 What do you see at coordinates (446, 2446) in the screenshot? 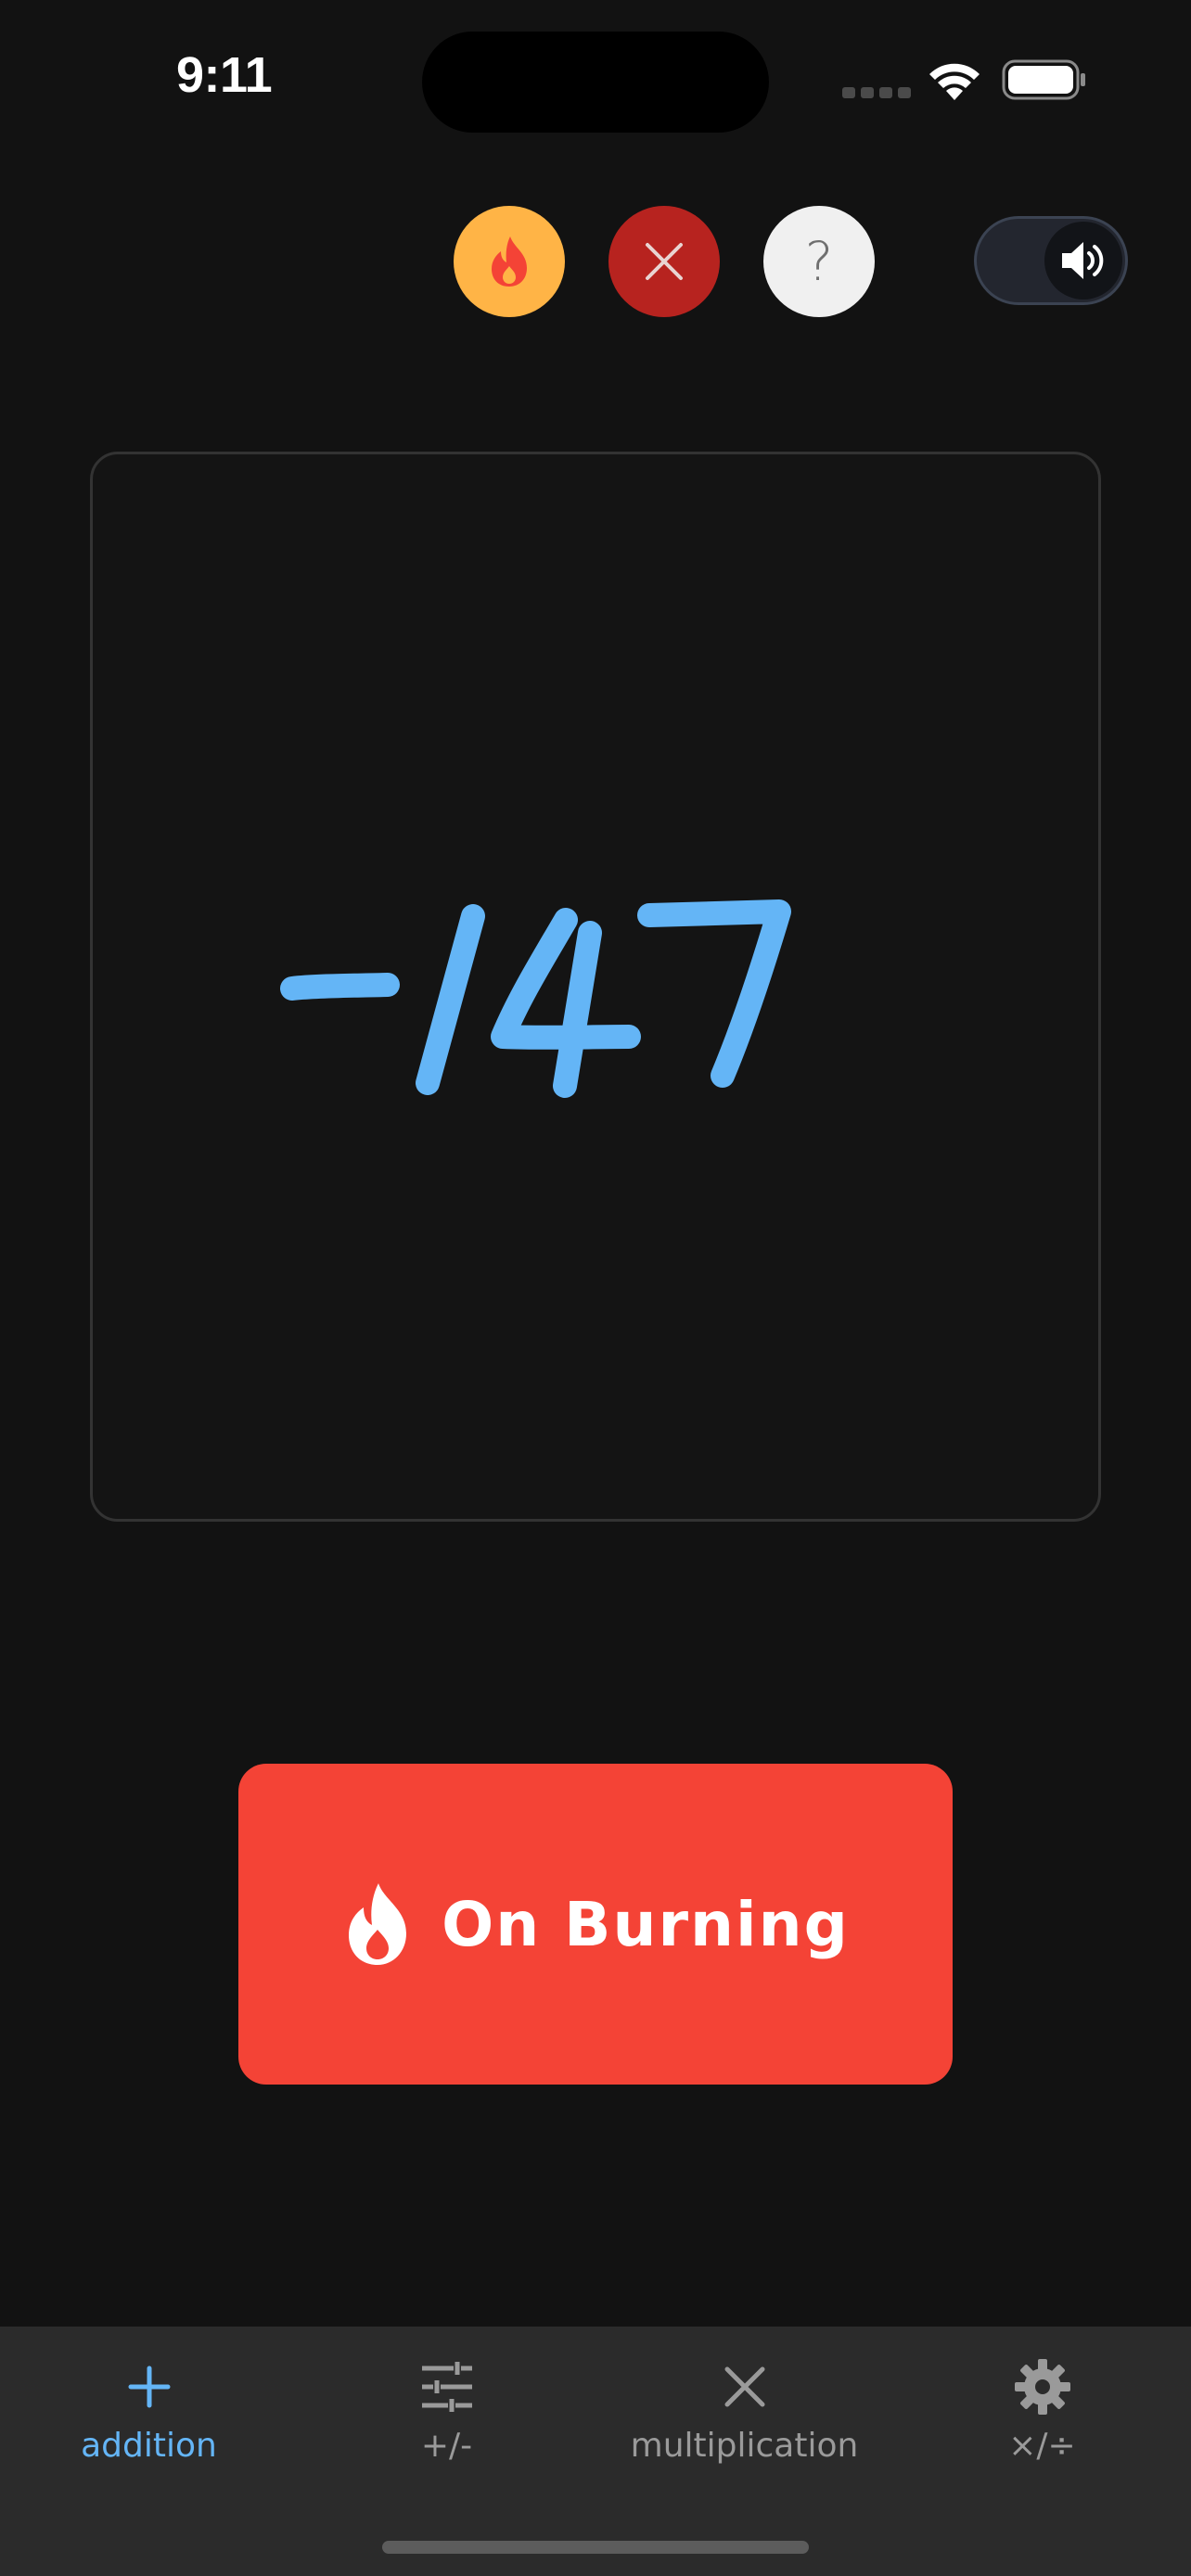
I see `tab-label: +/-` at bounding box center [446, 2446].